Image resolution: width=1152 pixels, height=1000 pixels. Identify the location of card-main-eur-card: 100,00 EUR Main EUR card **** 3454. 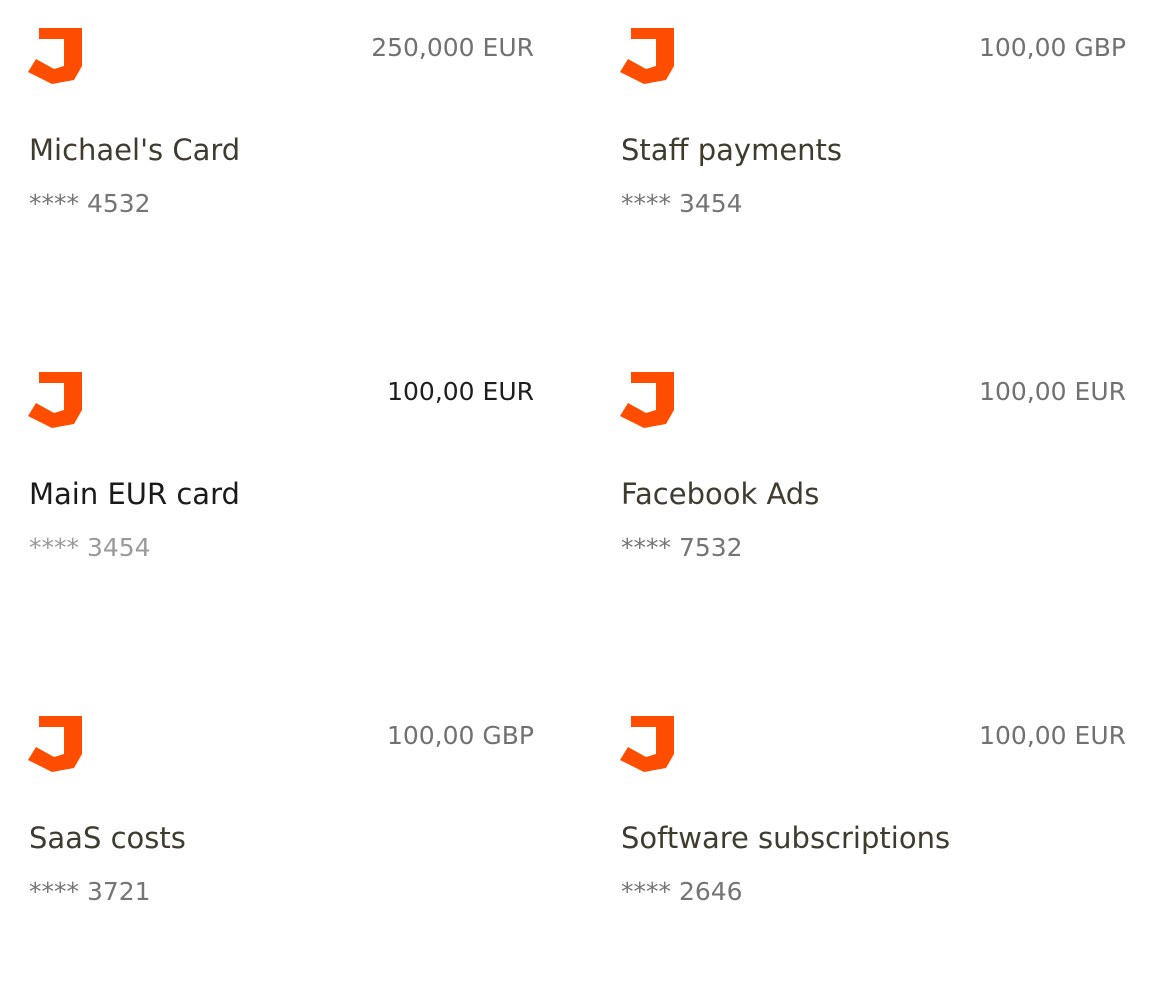
(281, 497).